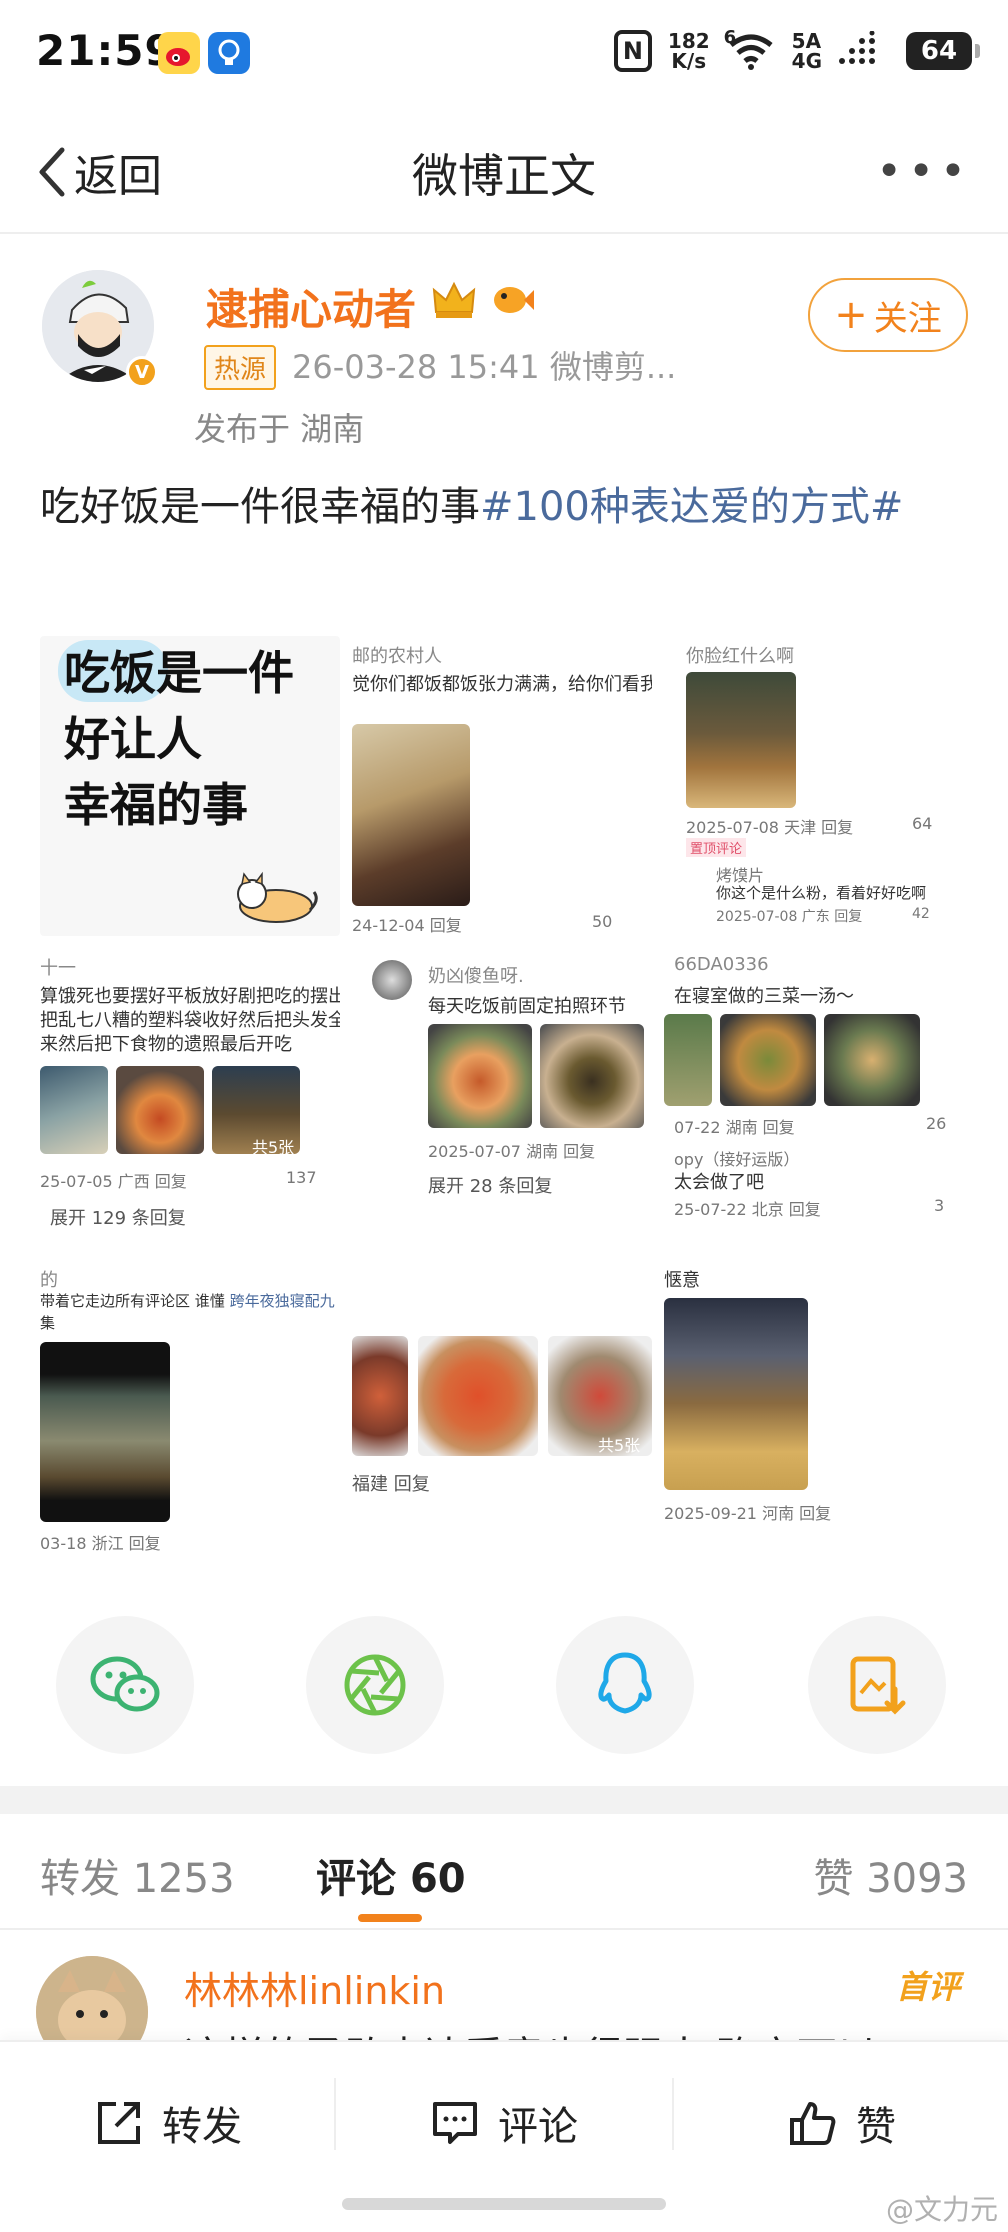 The width and height of the screenshot is (1008, 2232). I want to click on tab-comments-label: 评论, so click(356, 1879).